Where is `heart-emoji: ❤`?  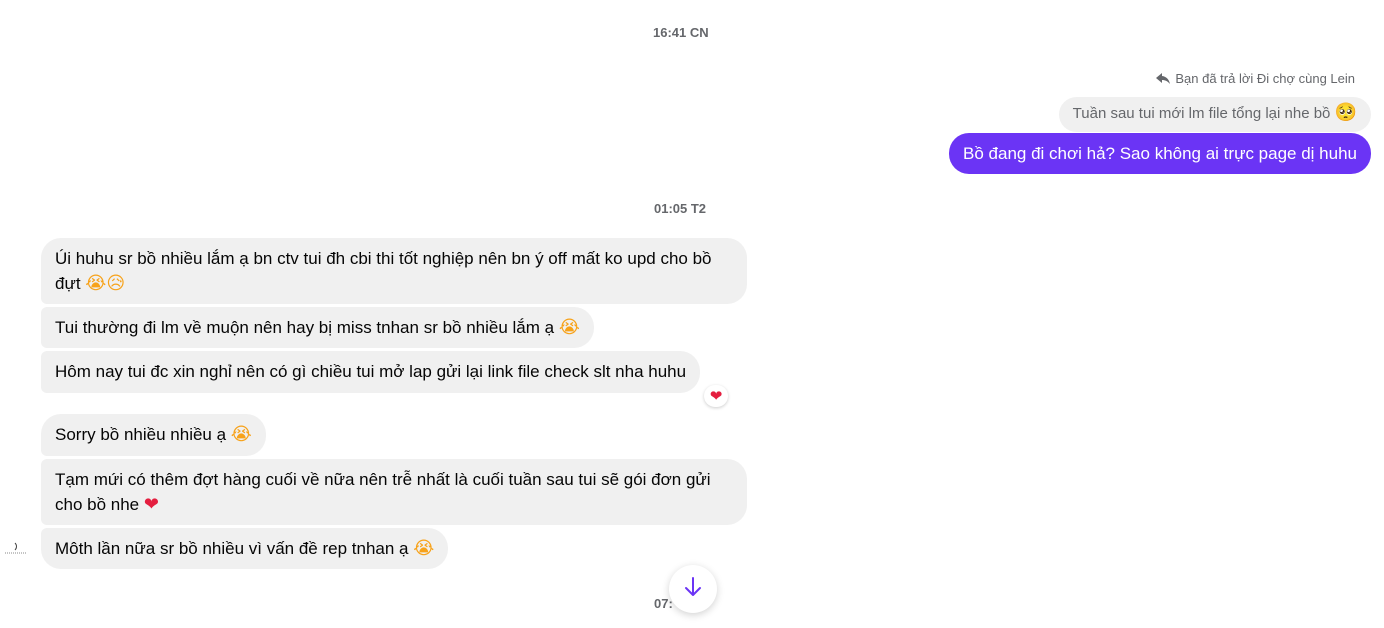 heart-emoji: ❤ is located at coordinates (151, 504).